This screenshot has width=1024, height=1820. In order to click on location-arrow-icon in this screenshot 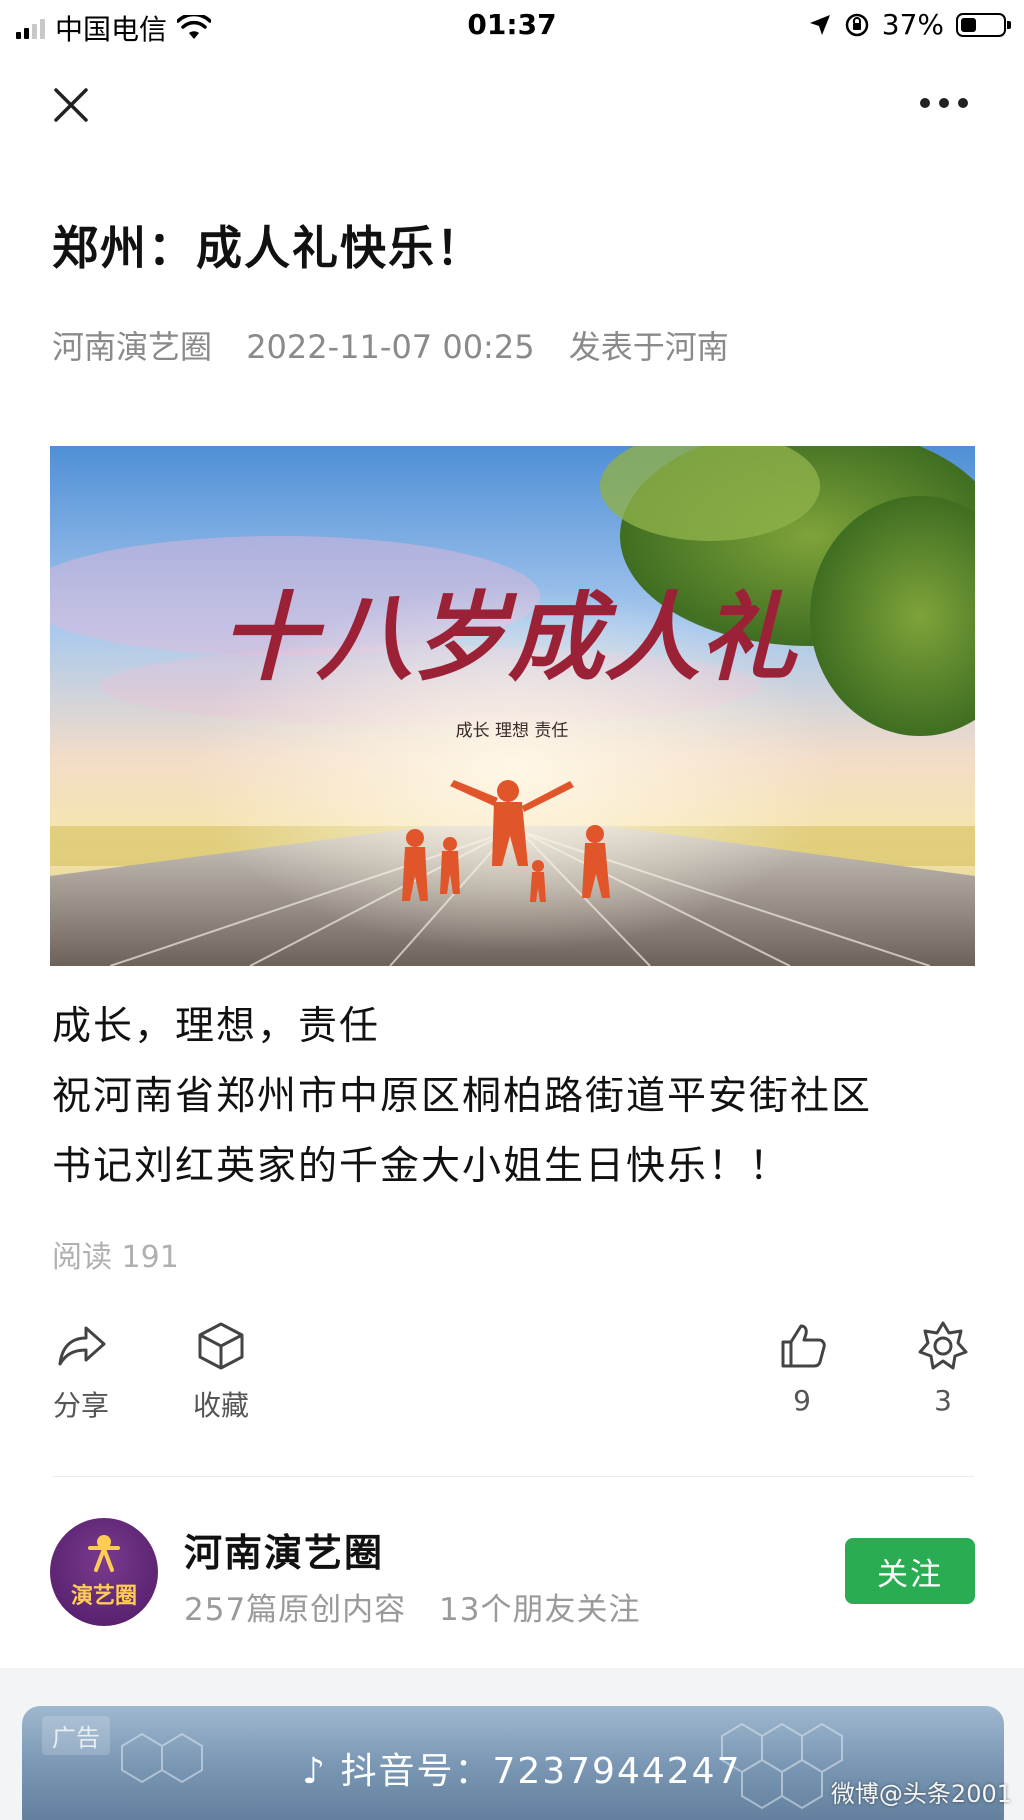, I will do `click(819, 24)`.